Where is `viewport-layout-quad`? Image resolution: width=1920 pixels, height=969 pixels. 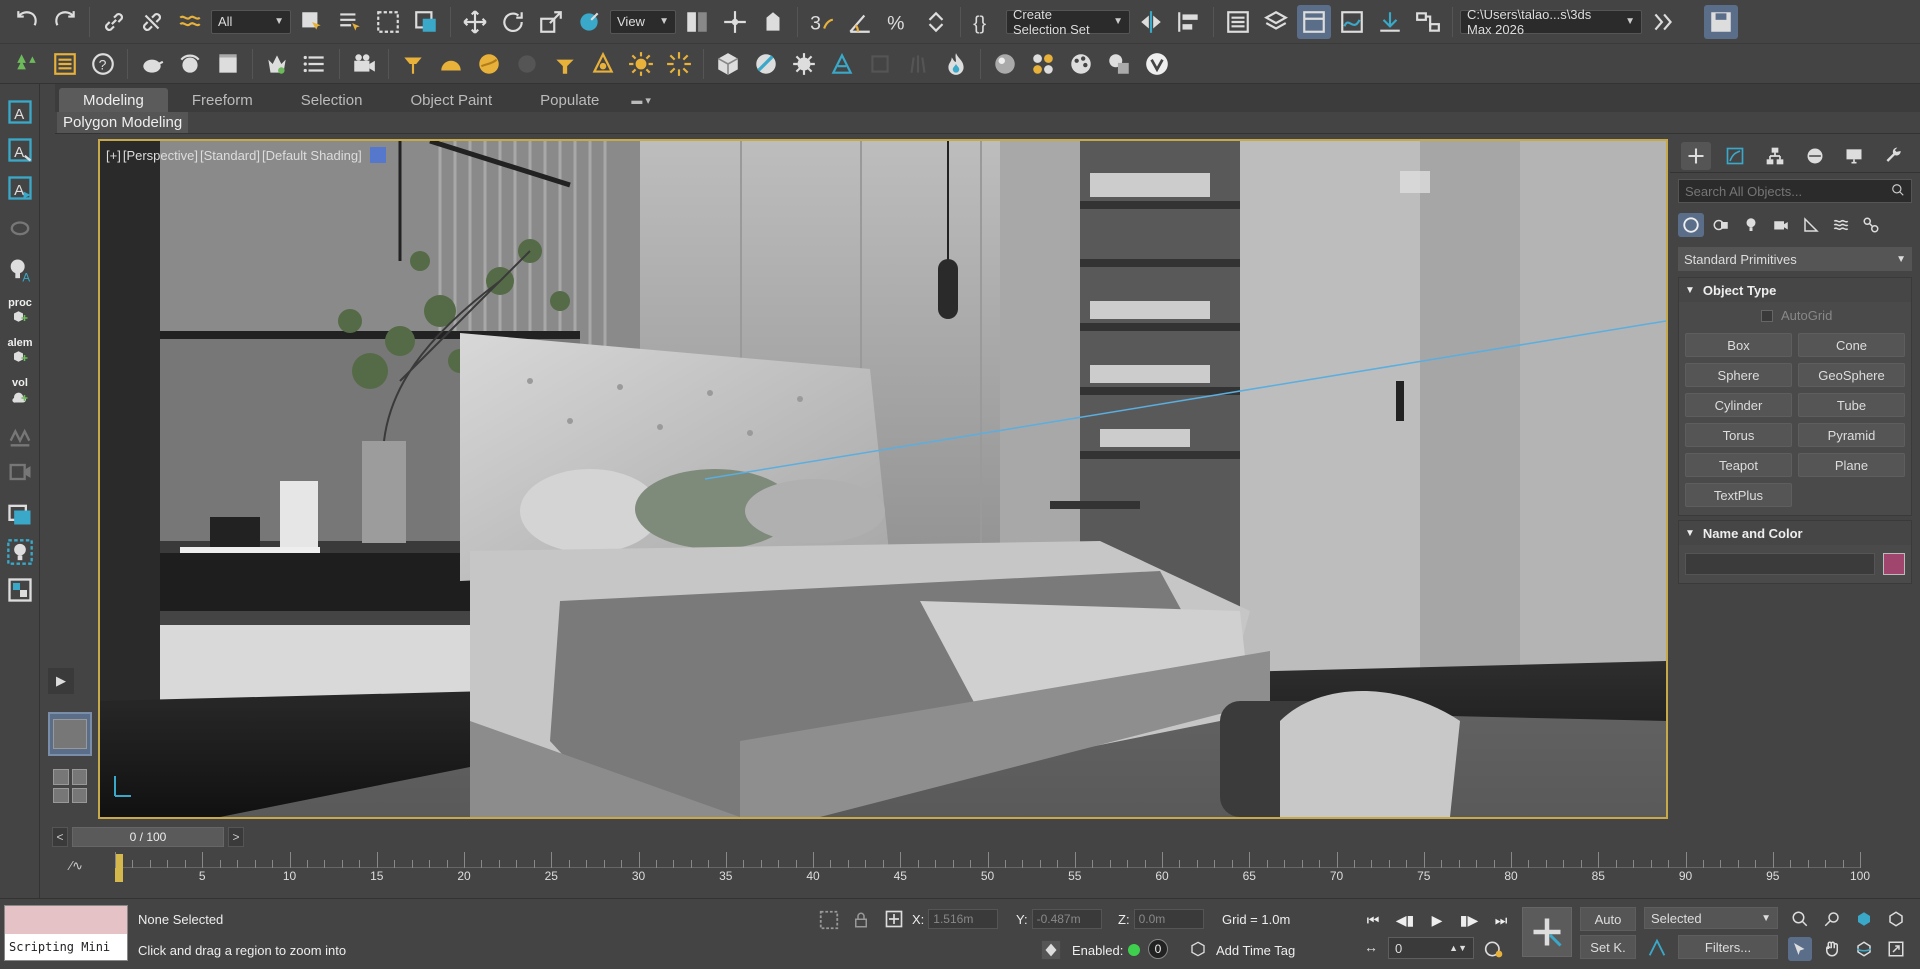
viewport-layout-quad is located at coordinates (70, 786).